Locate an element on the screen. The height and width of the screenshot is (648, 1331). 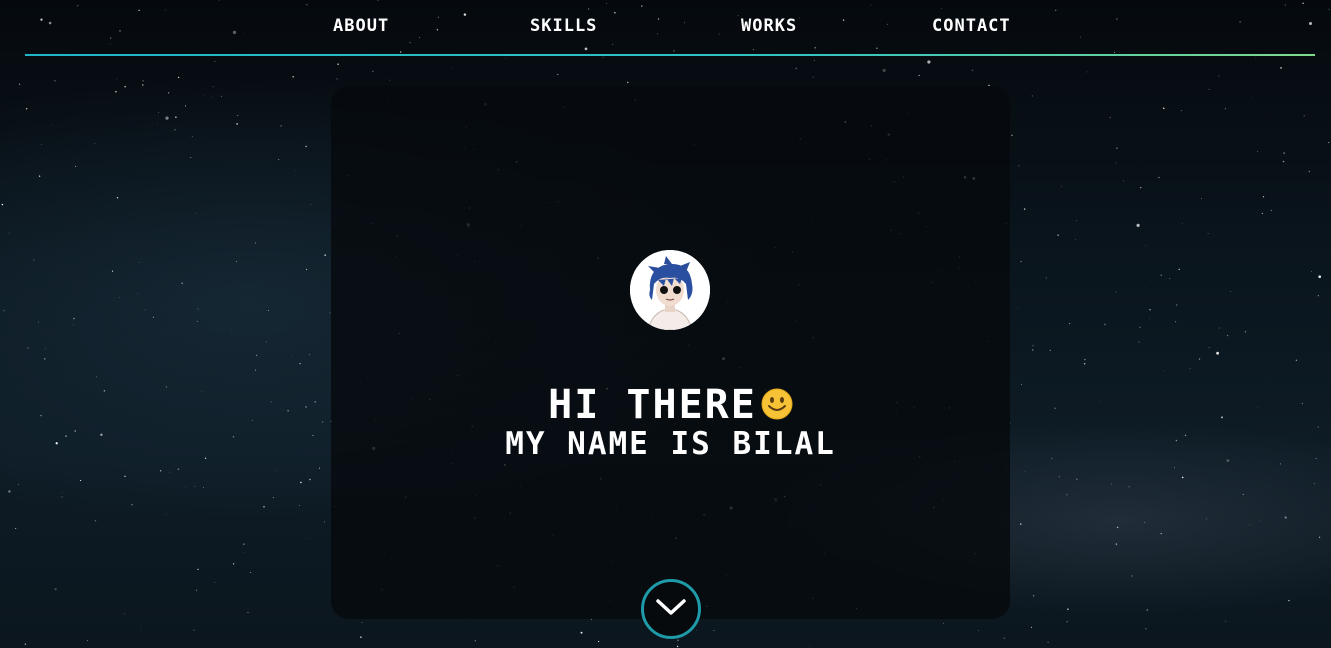
scroll-down-button is located at coordinates (671, 609).